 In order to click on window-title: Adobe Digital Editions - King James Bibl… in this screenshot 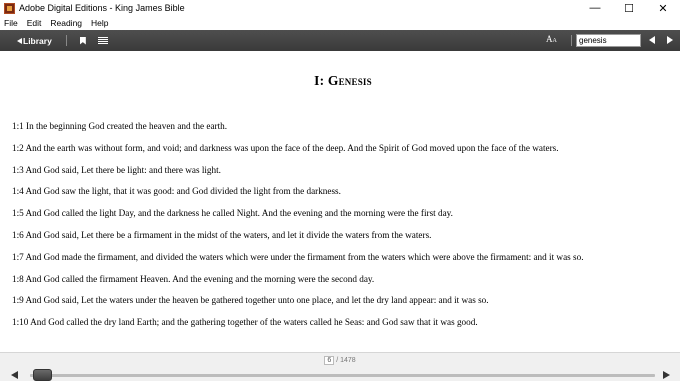, I will do `click(102, 8)`.